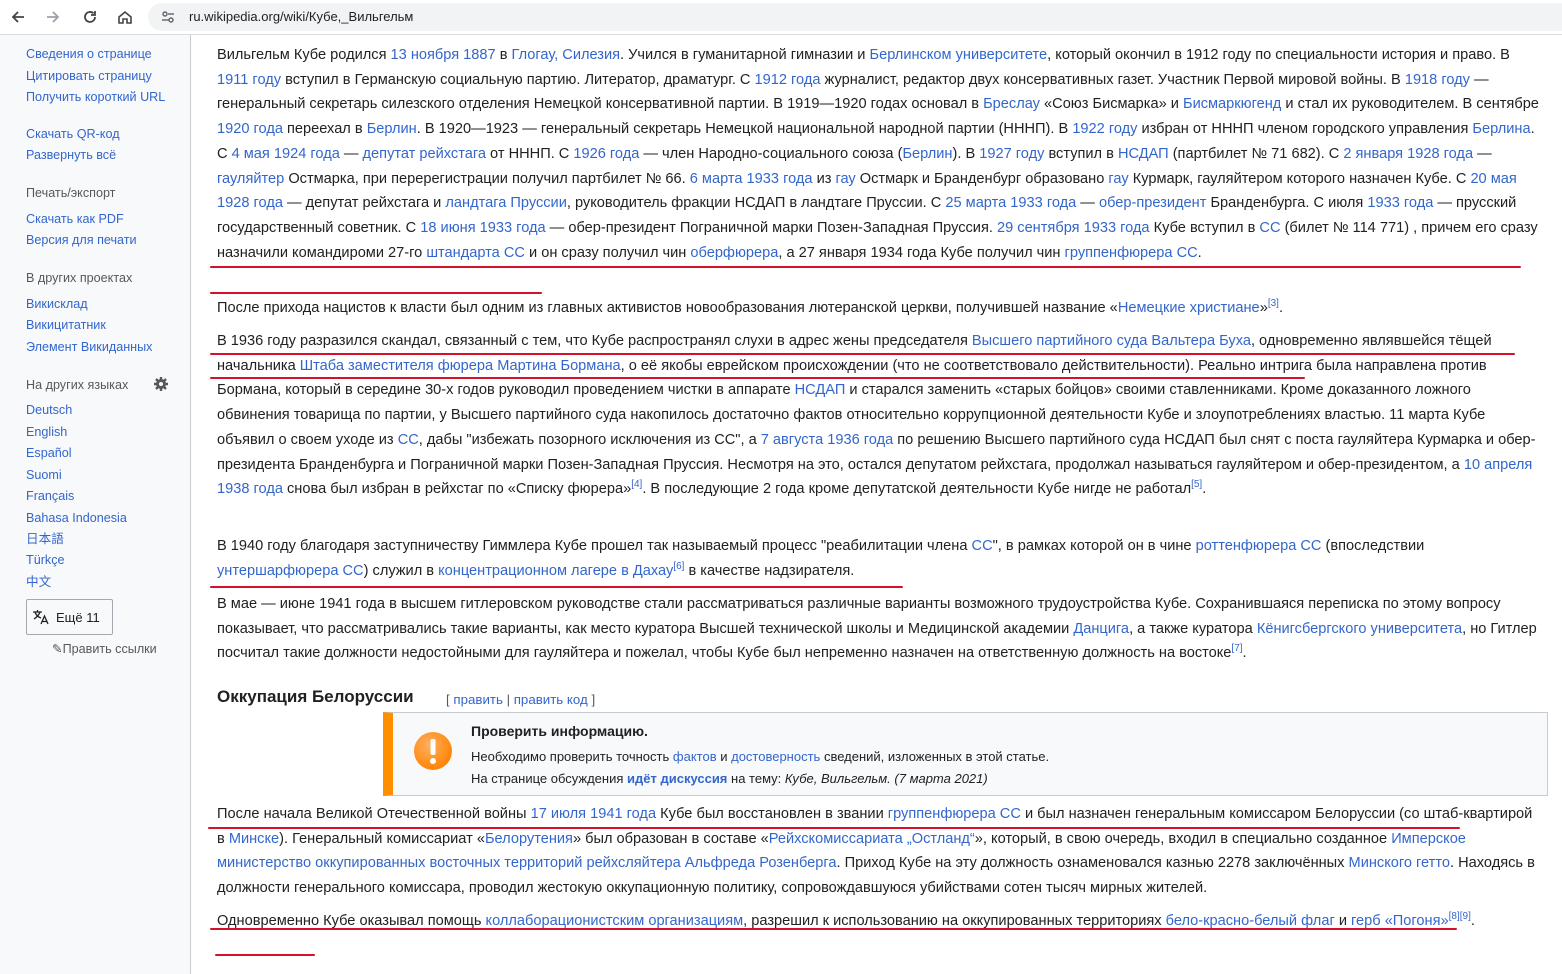 The image size is (1562, 974). I want to click on sidebar-item-wikidata: Элемент Викиданных, so click(101, 347).